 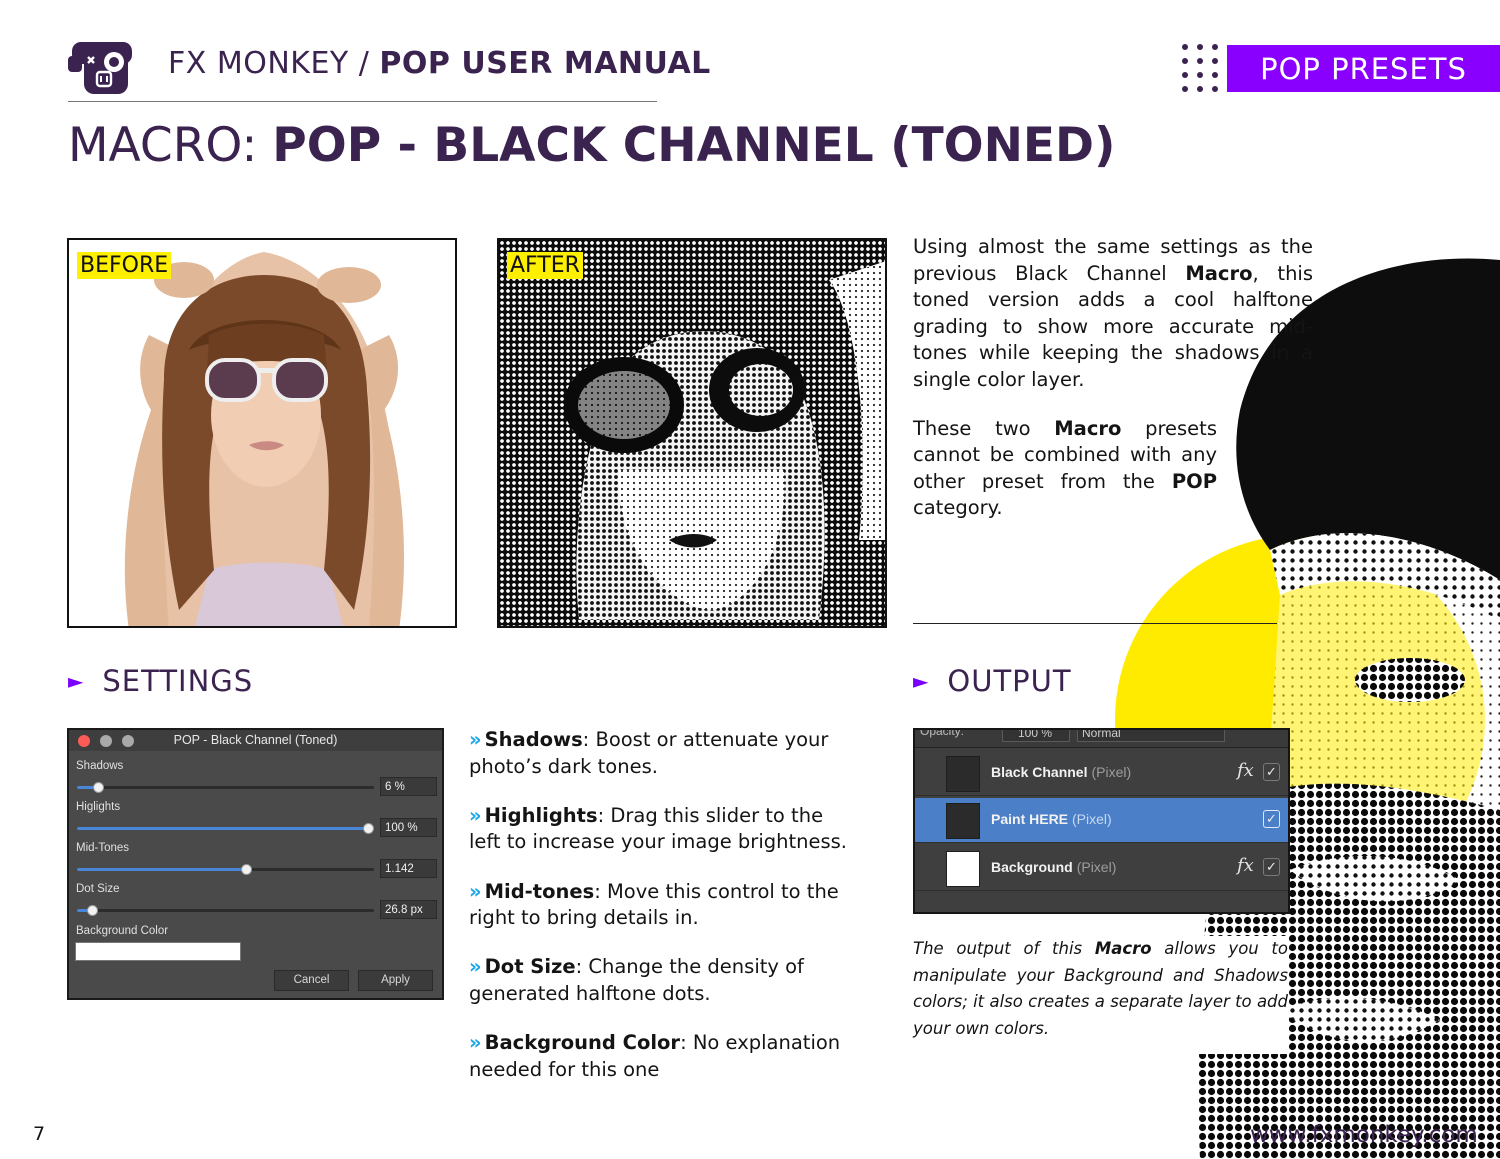 I want to click on dialog-titlebar: POP - Black Channel (Toned), so click(x=255, y=740).